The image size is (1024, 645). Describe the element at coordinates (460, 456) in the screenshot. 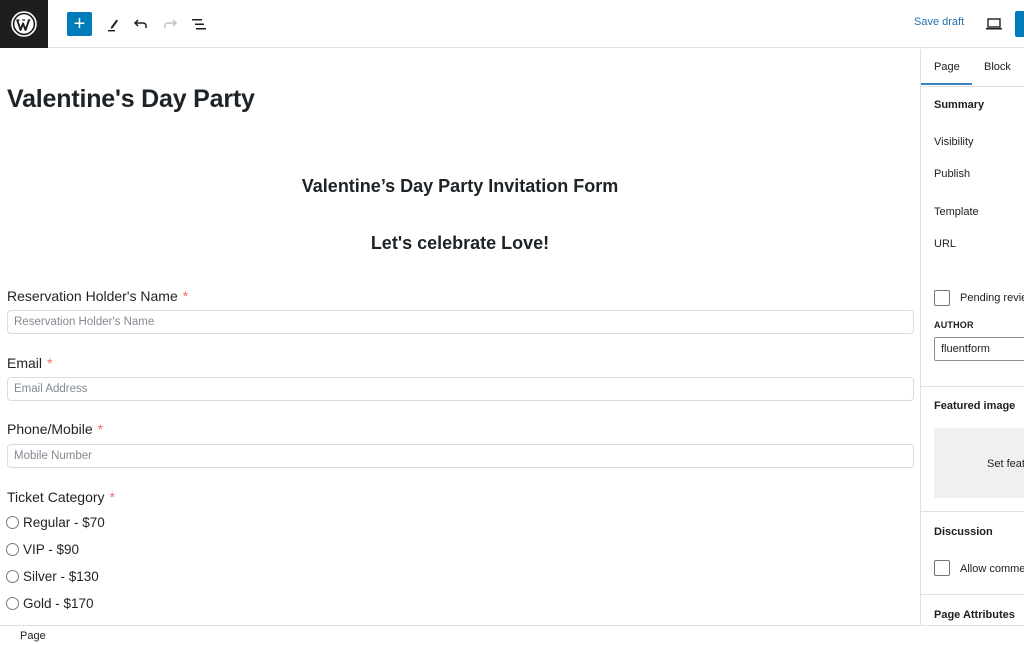

I see `phone-input: Mobile Number` at that location.